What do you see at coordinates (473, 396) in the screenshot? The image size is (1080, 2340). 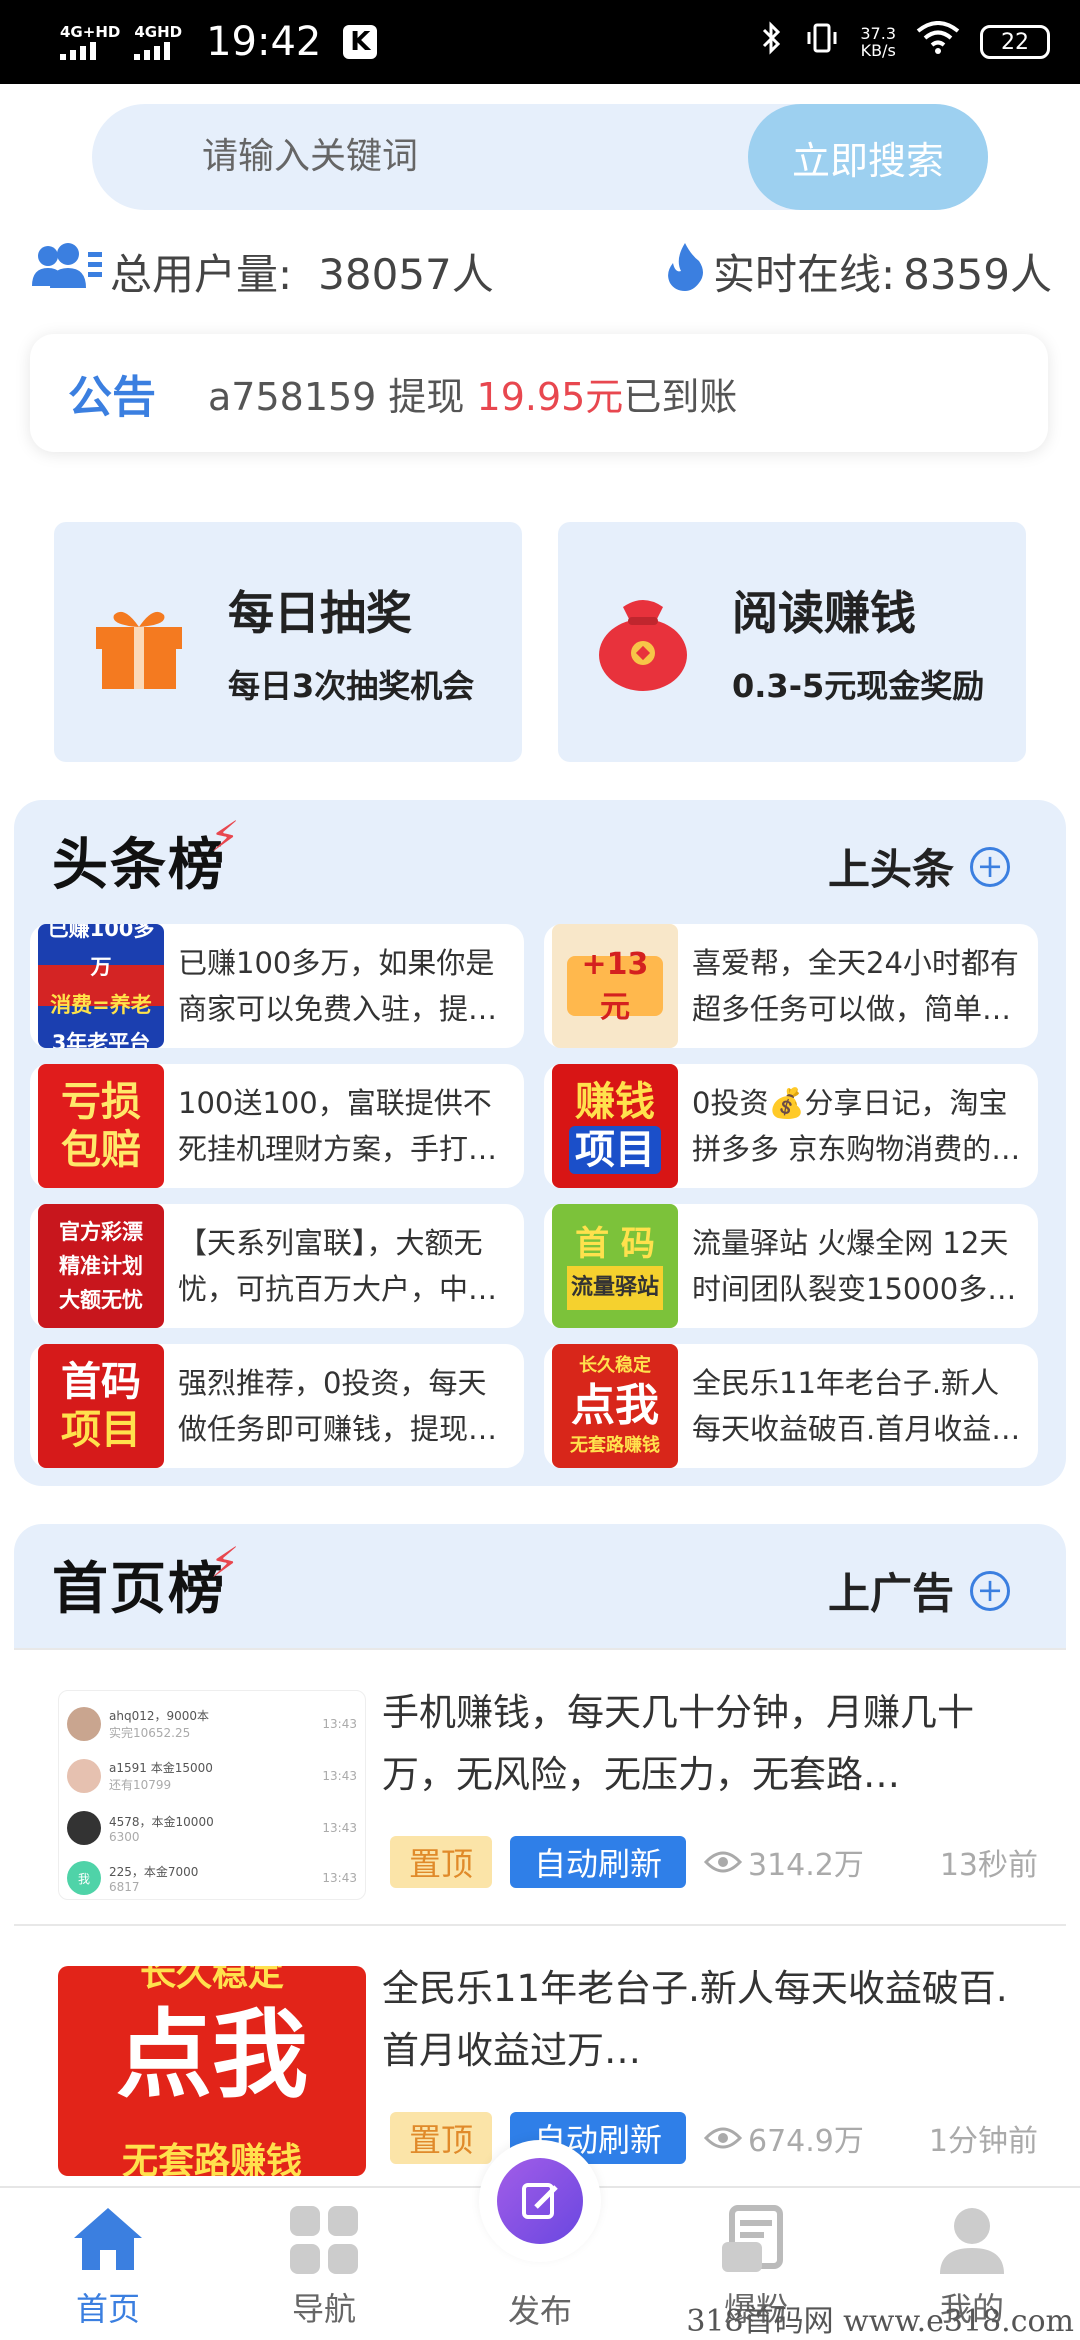 I see `announcement-text: a758159 提现 19.95元已到账` at bounding box center [473, 396].